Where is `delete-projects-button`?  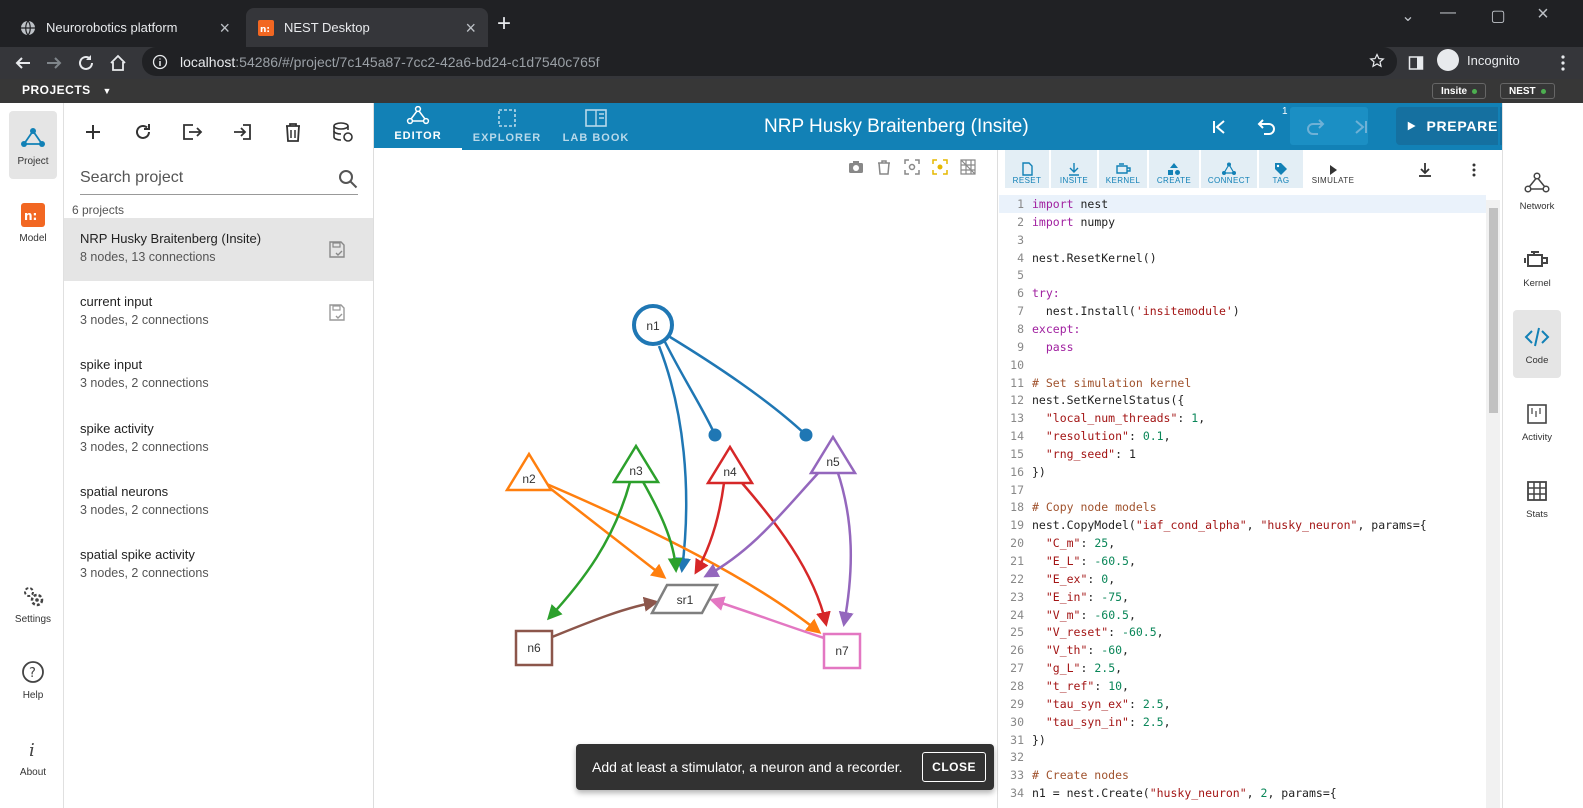 delete-projects-button is located at coordinates (293, 132).